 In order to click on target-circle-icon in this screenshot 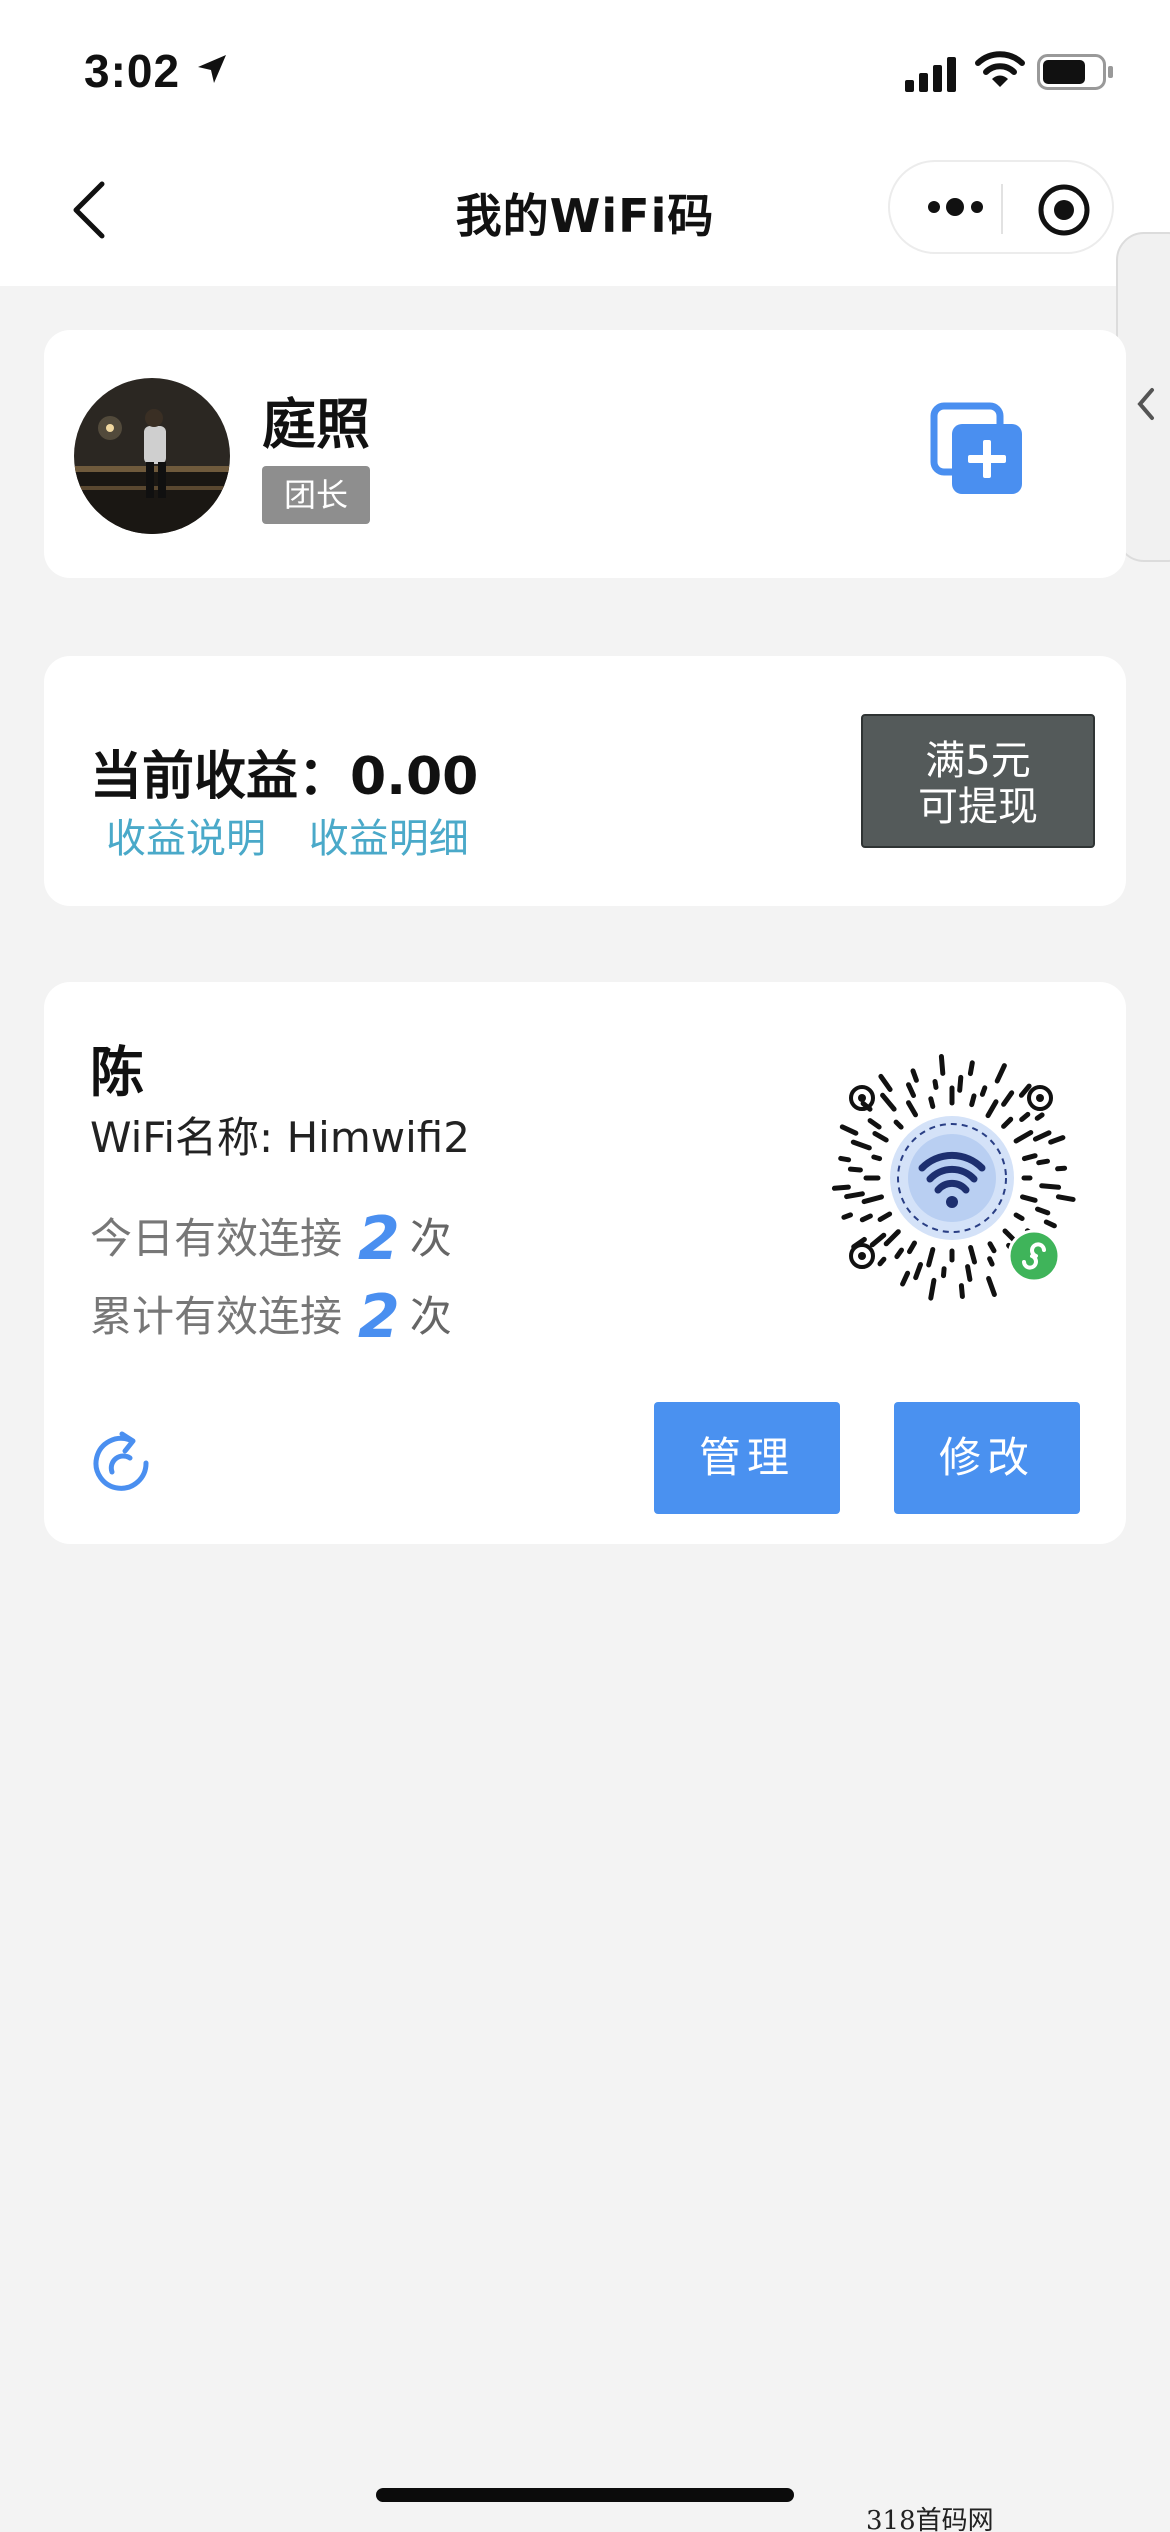, I will do `click(1064, 212)`.